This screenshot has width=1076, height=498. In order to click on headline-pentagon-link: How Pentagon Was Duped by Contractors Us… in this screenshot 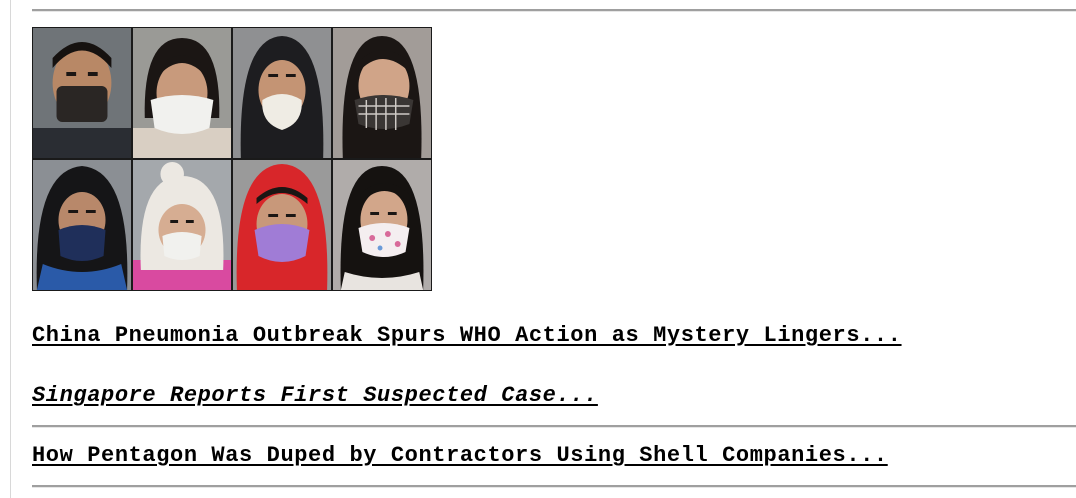, I will do `click(460, 455)`.